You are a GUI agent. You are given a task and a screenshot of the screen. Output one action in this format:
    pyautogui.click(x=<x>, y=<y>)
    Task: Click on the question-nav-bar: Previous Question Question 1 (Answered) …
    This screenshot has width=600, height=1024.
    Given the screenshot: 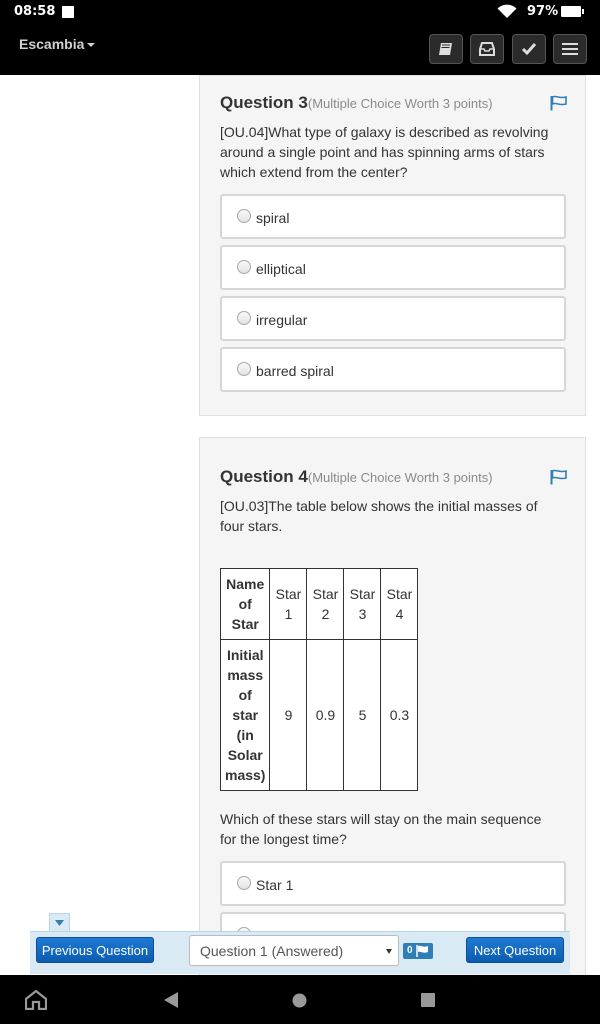 What is the action you would take?
    pyautogui.click(x=300, y=952)
    